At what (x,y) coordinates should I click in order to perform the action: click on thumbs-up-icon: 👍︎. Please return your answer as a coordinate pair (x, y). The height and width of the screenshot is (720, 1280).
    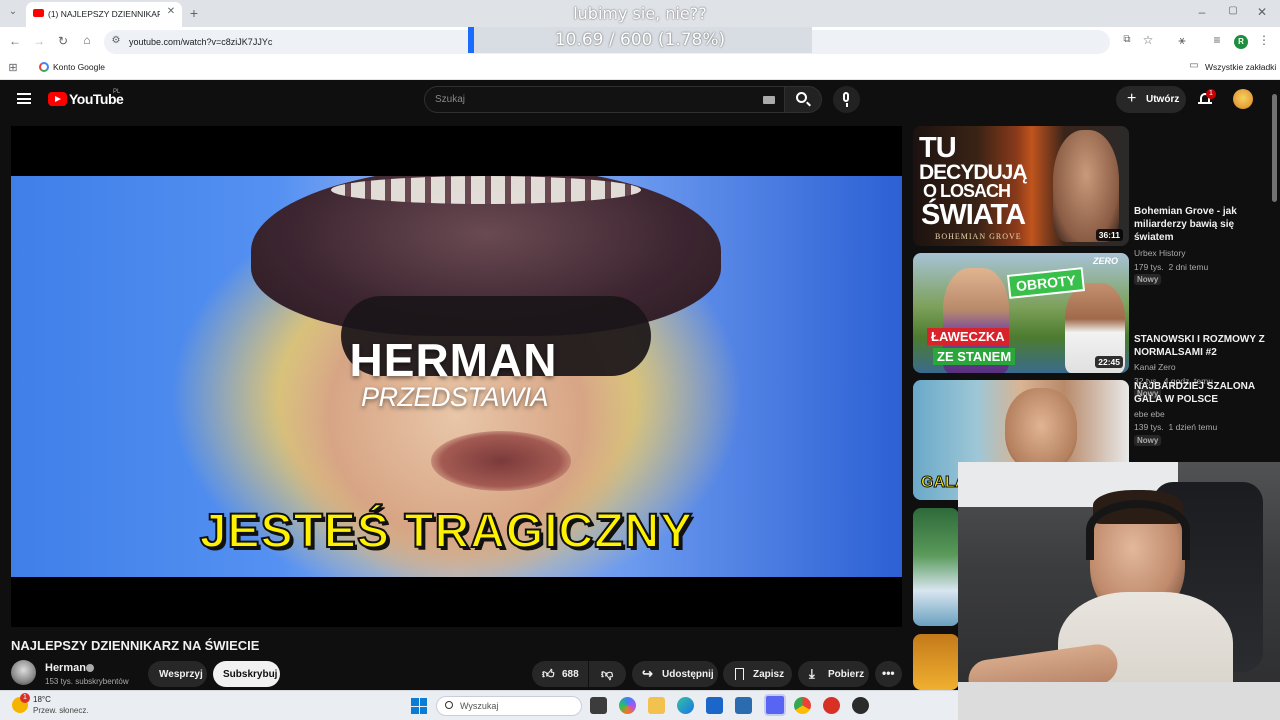
    Looking at the image, I should click on (548, 674).